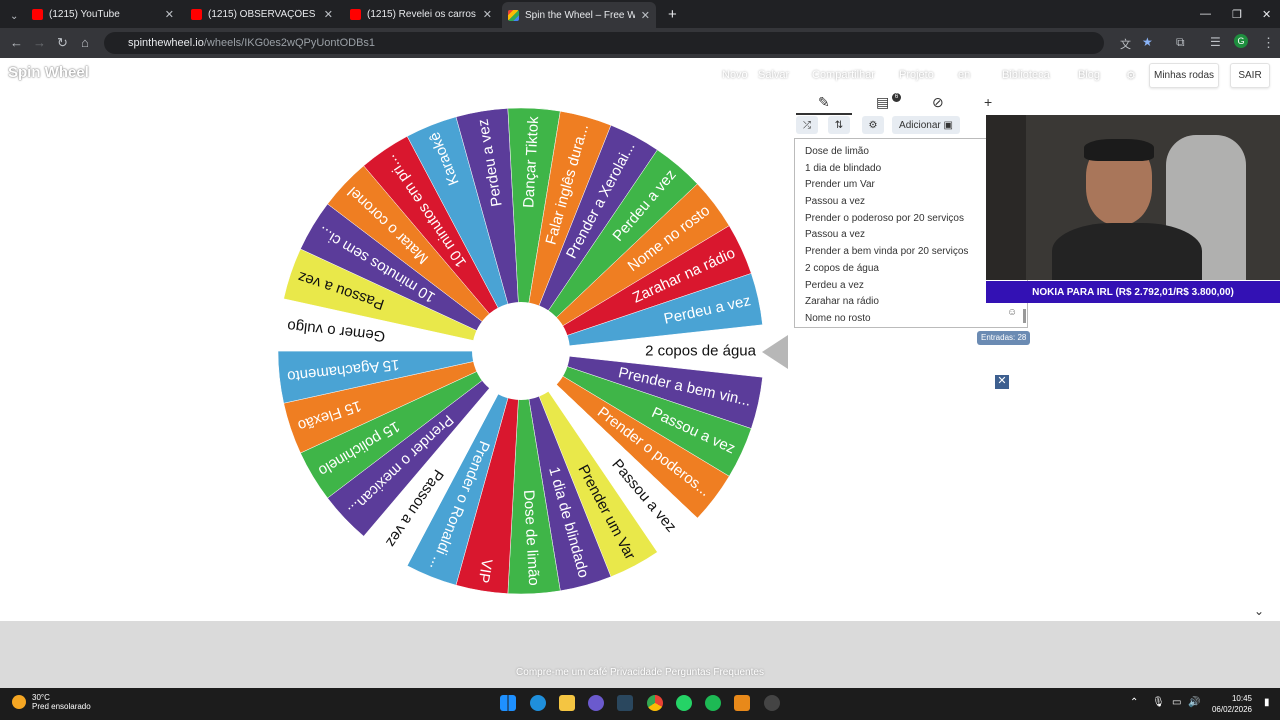  I want to click on results-badge: 6, so click(896, 97).